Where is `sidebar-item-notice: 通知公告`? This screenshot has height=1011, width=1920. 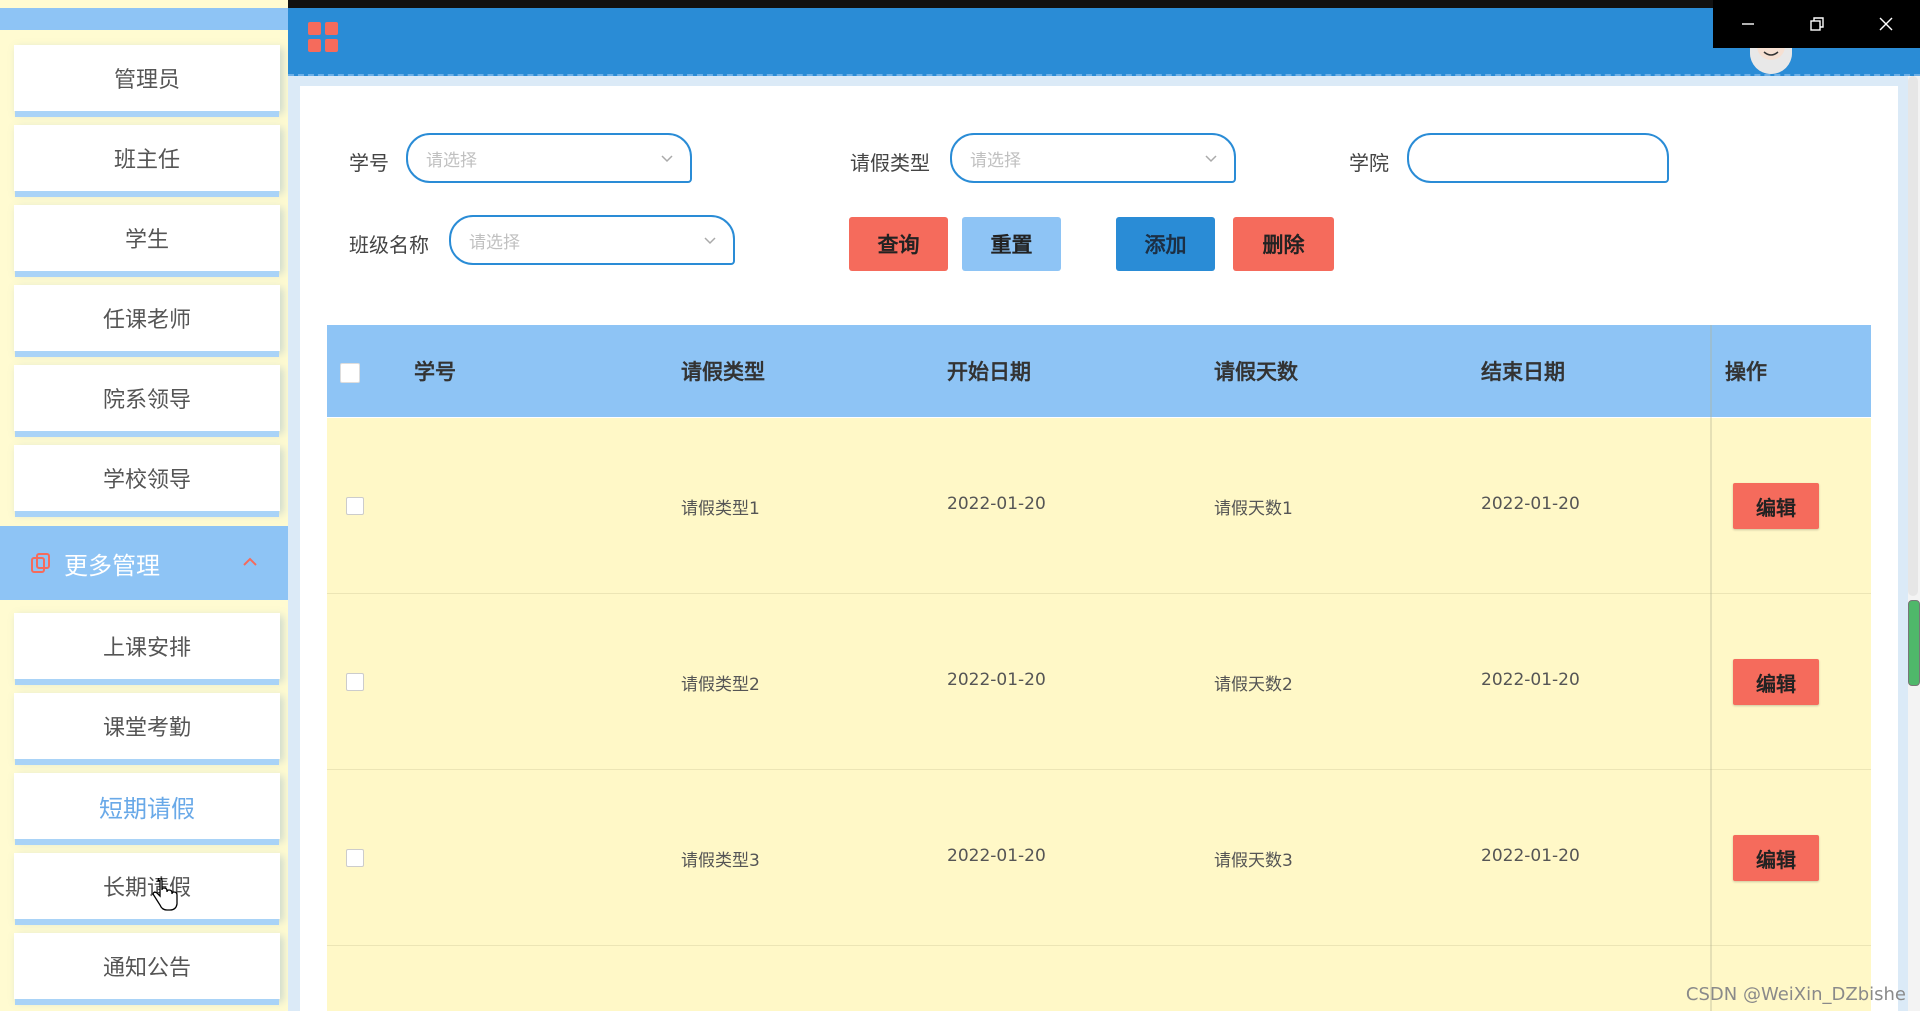
sidebar-item-notice: 通知公告 is located at coordinates (147, 966).